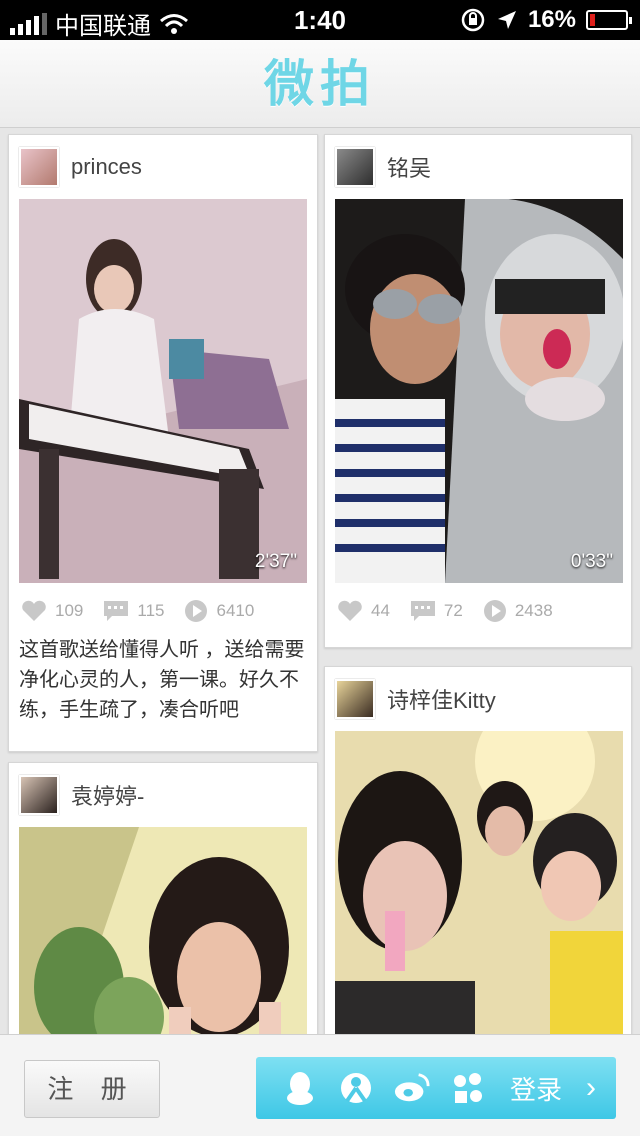 This screenshot has width=640, height=1136. Describe the element at coordinates (506, 20) in the screenshot. I see `location-icon` at that location.